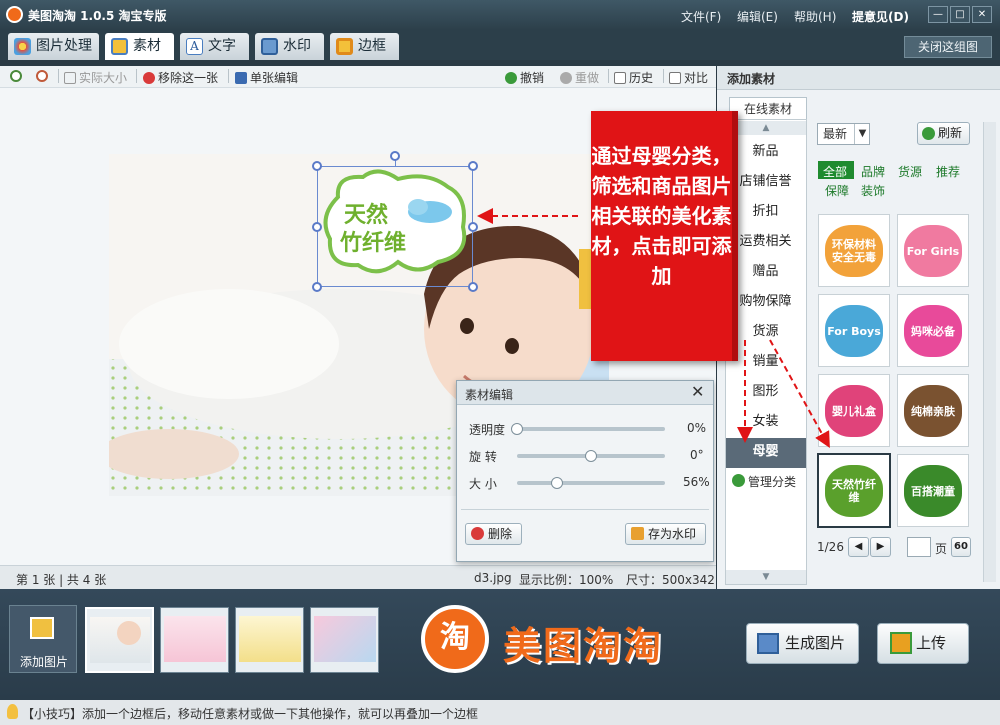 This screenshot has width=1000, height=725. What do you see at coordinates (12, 711) in the screenshot?
I see `lightbulb-icon` at bounding box center [12, 711].